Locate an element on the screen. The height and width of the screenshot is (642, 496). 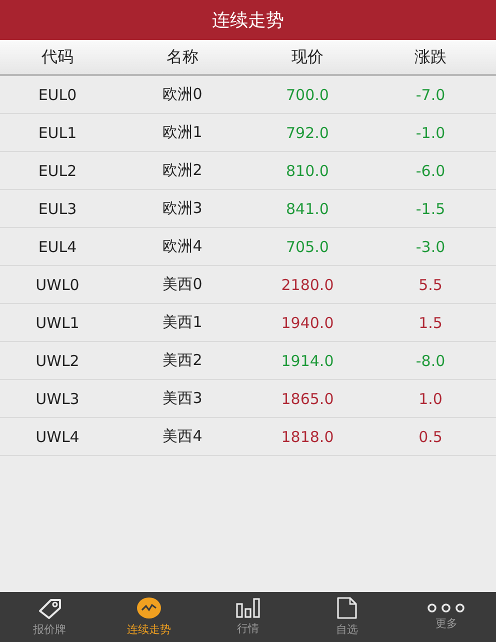
price-cell: 792.0 is located at coordinates (307, 133).